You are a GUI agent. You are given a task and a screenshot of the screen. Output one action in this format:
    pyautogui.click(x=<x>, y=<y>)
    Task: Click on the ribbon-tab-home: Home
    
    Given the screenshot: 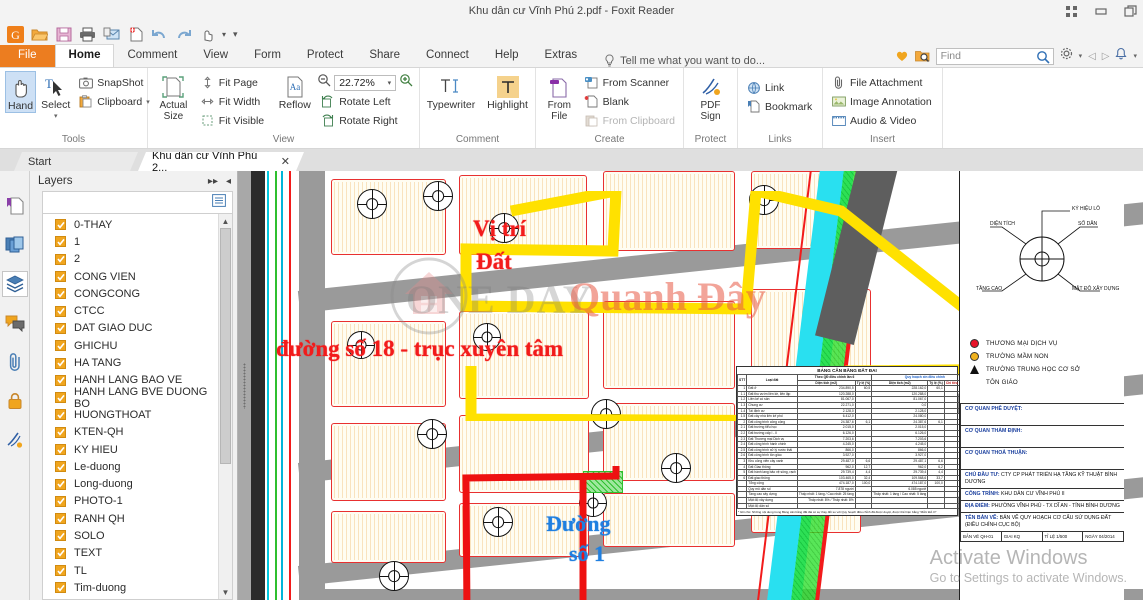 What is the action you would take?
    pyautogui.click(x=84, y=55)
    